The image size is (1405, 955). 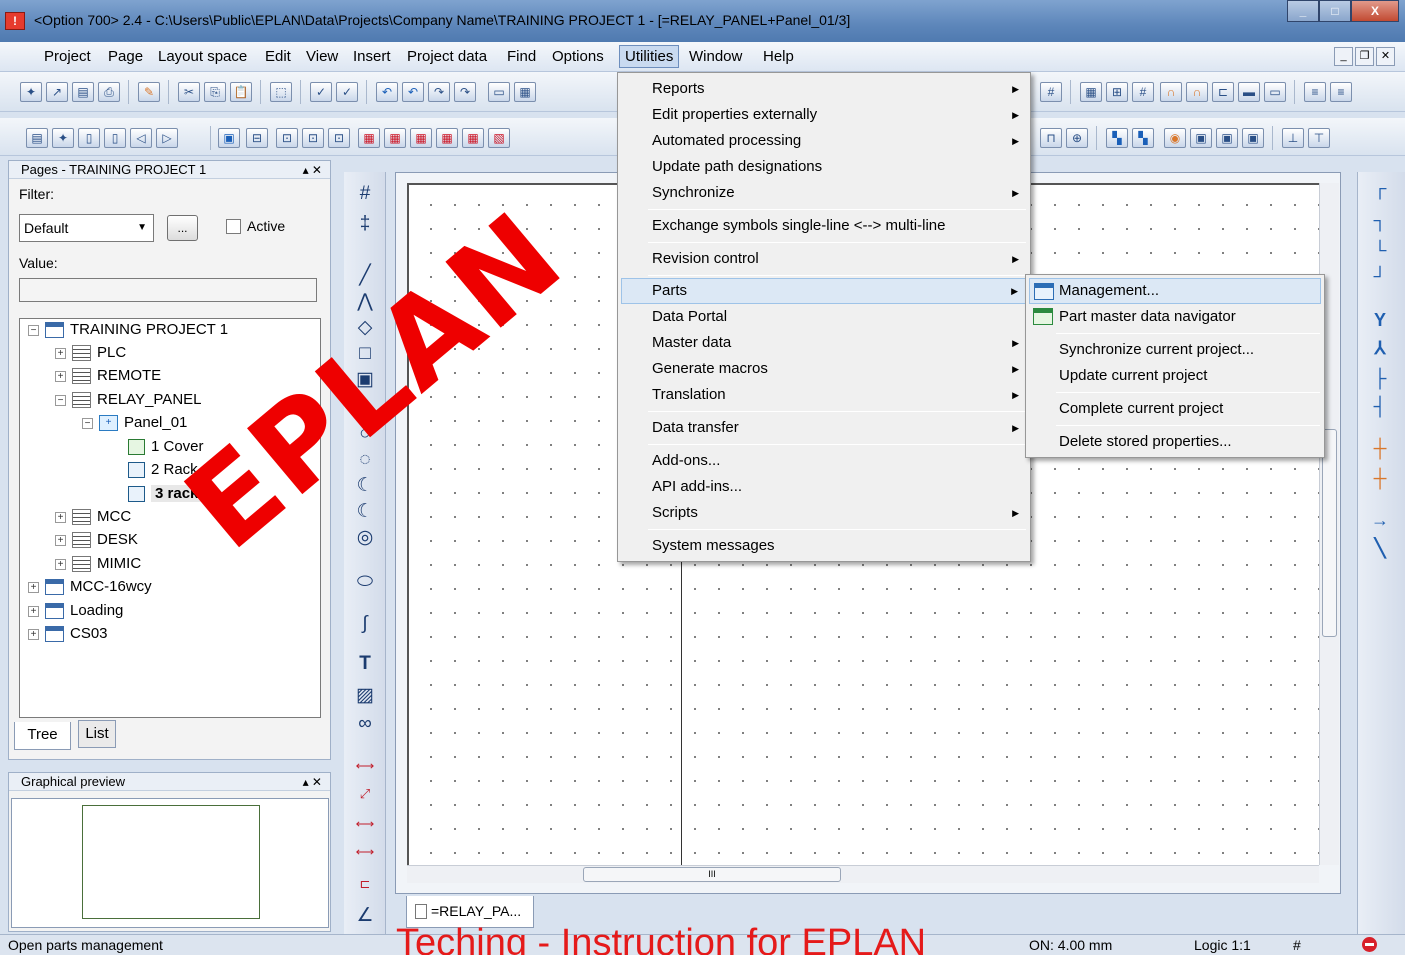 What do you see at coordinates (365, 538) in the screenshot?
I see `sector-icon: ◎` at bounding box center [365, 538].